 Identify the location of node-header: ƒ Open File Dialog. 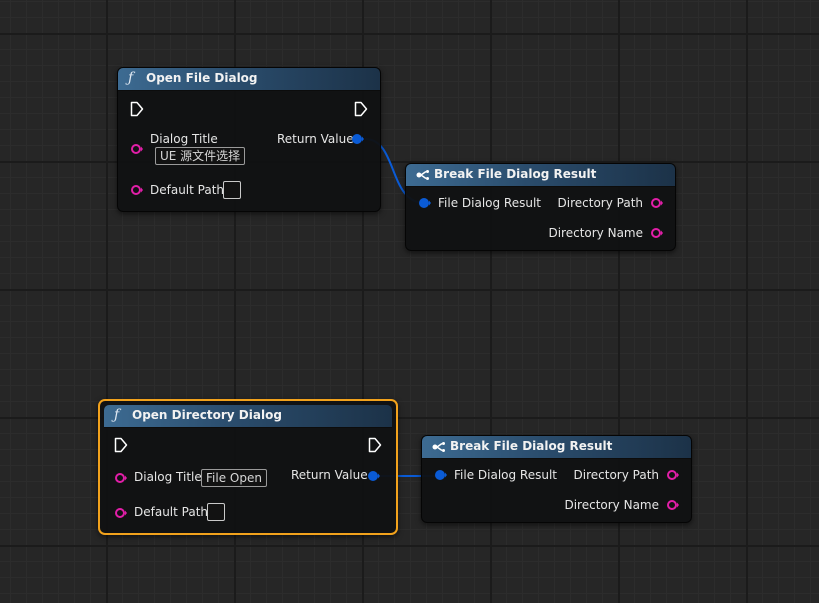
(249, 79).